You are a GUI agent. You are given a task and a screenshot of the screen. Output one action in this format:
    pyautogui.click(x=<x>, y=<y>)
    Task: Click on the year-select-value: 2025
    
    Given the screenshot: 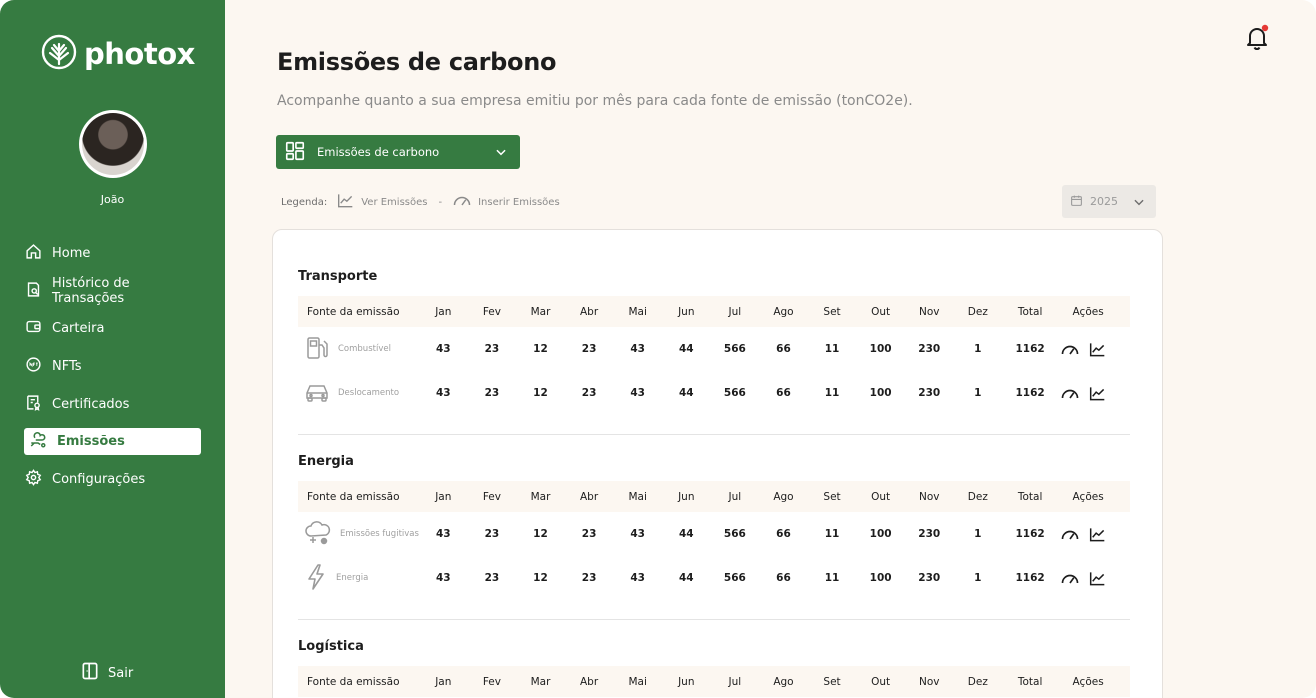 What is the action you would take?
    pyautogui.click(x=1104, y=201)
    